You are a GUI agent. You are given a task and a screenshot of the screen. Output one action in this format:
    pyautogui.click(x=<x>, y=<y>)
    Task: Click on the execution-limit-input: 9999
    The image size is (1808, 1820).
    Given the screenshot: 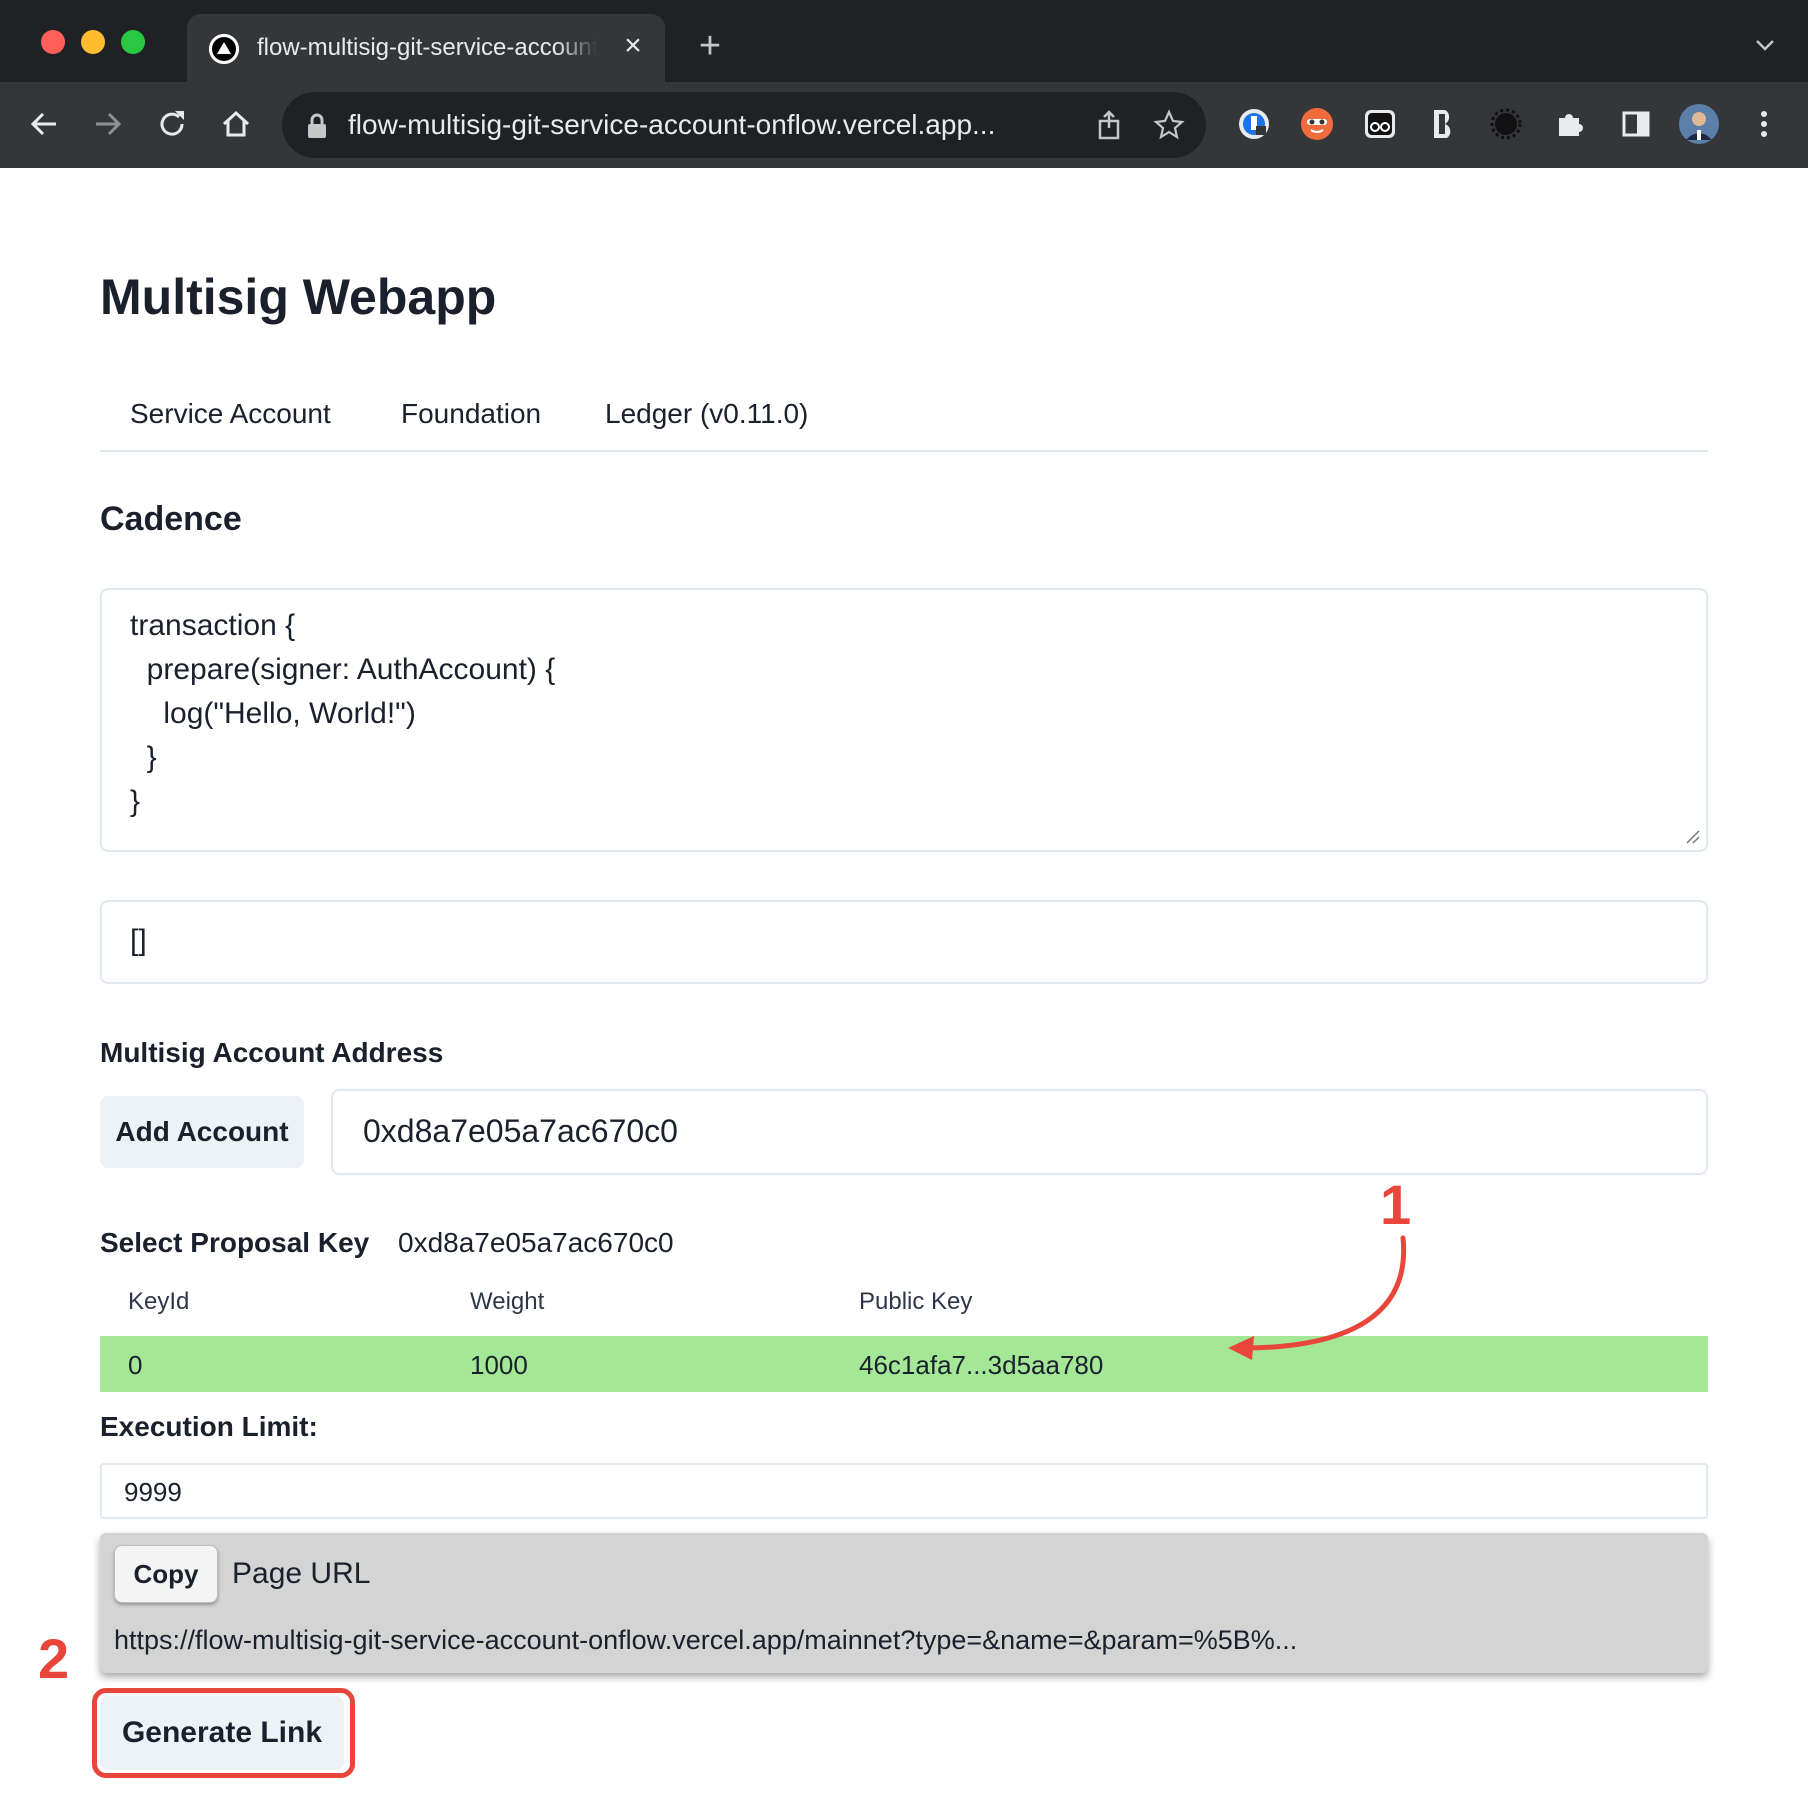 What is the action you would take?
    pyautogui.click(x=904, y=1491)
    